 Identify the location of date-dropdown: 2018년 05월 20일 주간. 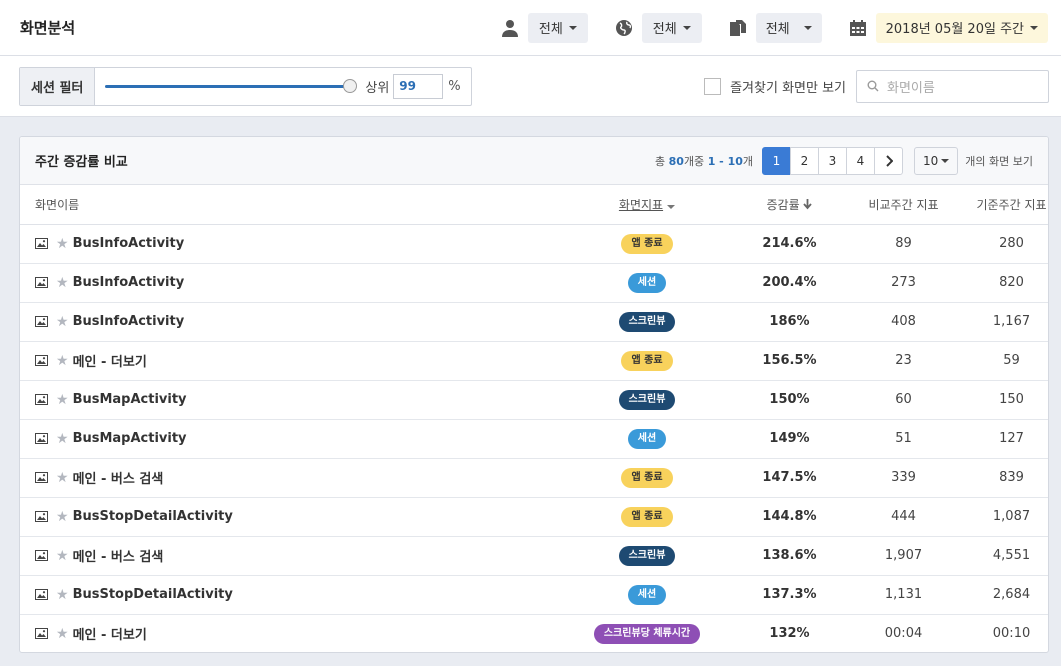
(961, 27).